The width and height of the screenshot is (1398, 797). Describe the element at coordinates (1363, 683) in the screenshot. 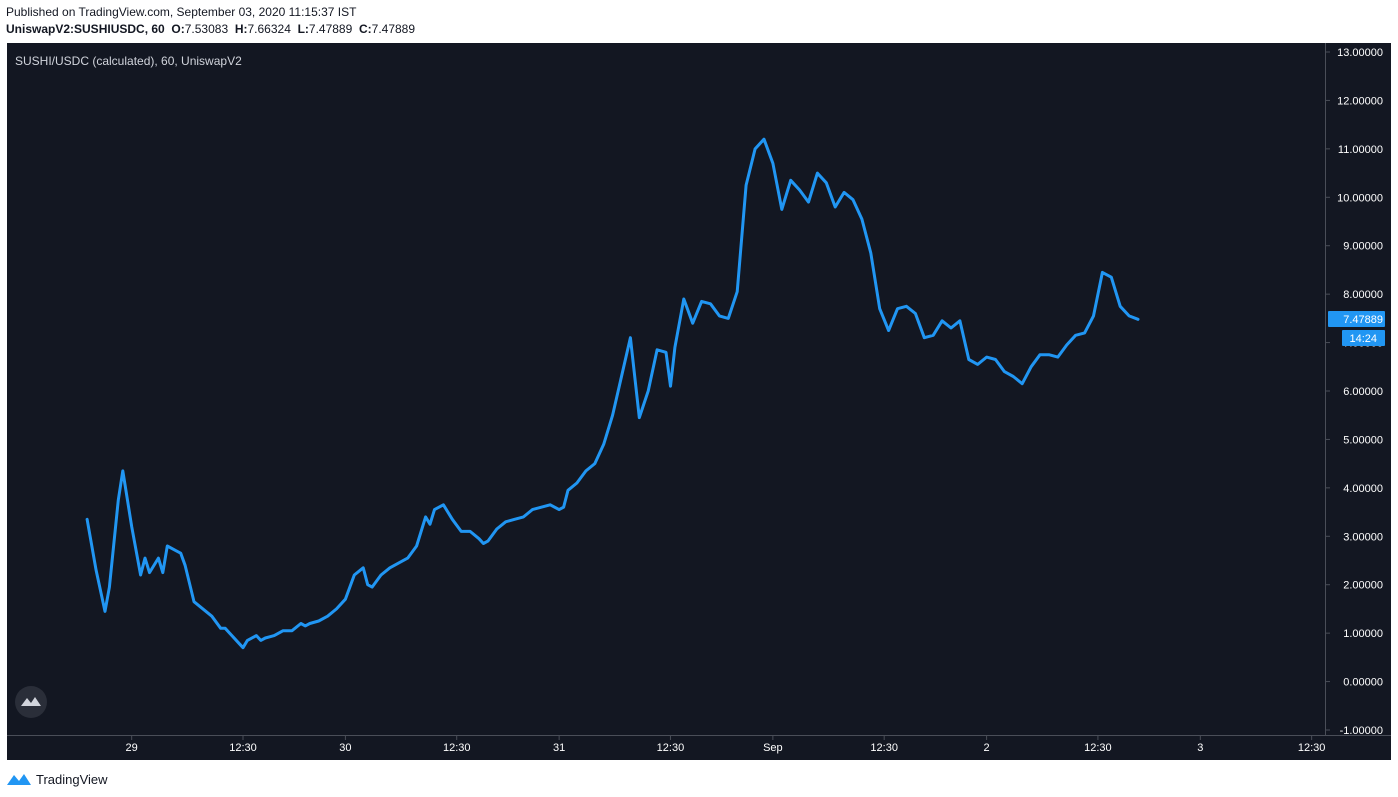

I see `y-tick-label: 0.00000` at that location.